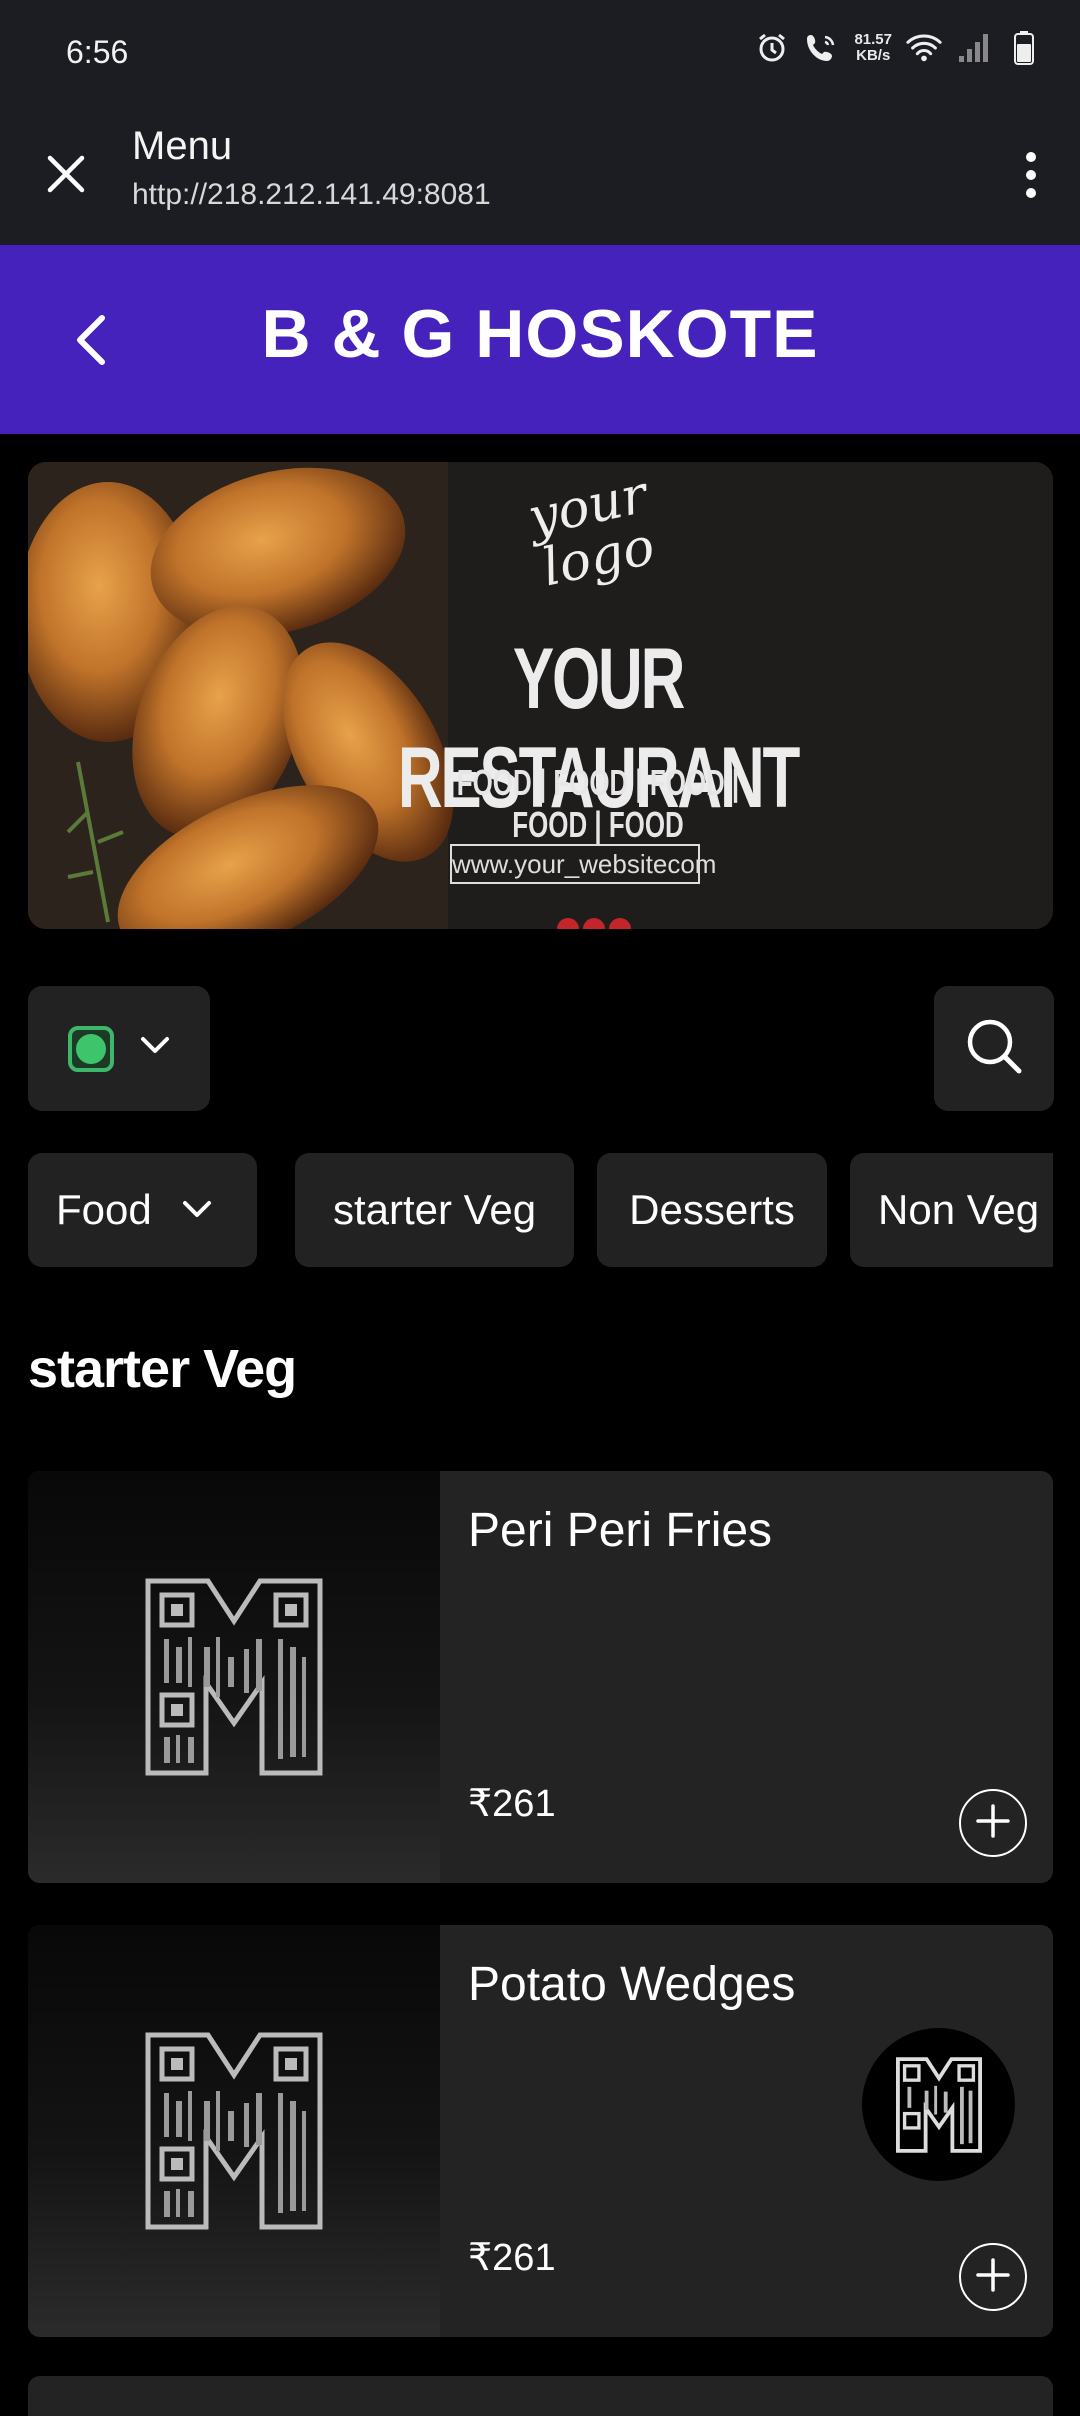 The image size is (1080, 2416). I want to click on page-url: http://218.212.141.49:8081, so click(311, 195).